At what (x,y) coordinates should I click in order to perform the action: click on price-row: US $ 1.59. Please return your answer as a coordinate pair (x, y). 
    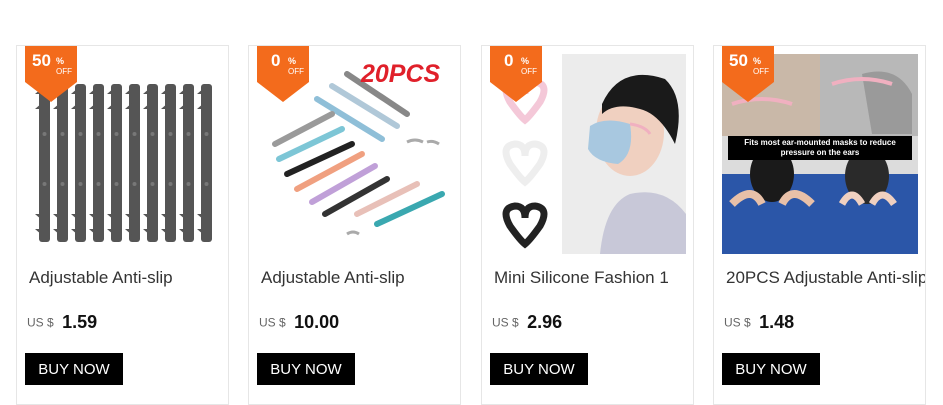
    Looking at the image, I should click on (62, 324).